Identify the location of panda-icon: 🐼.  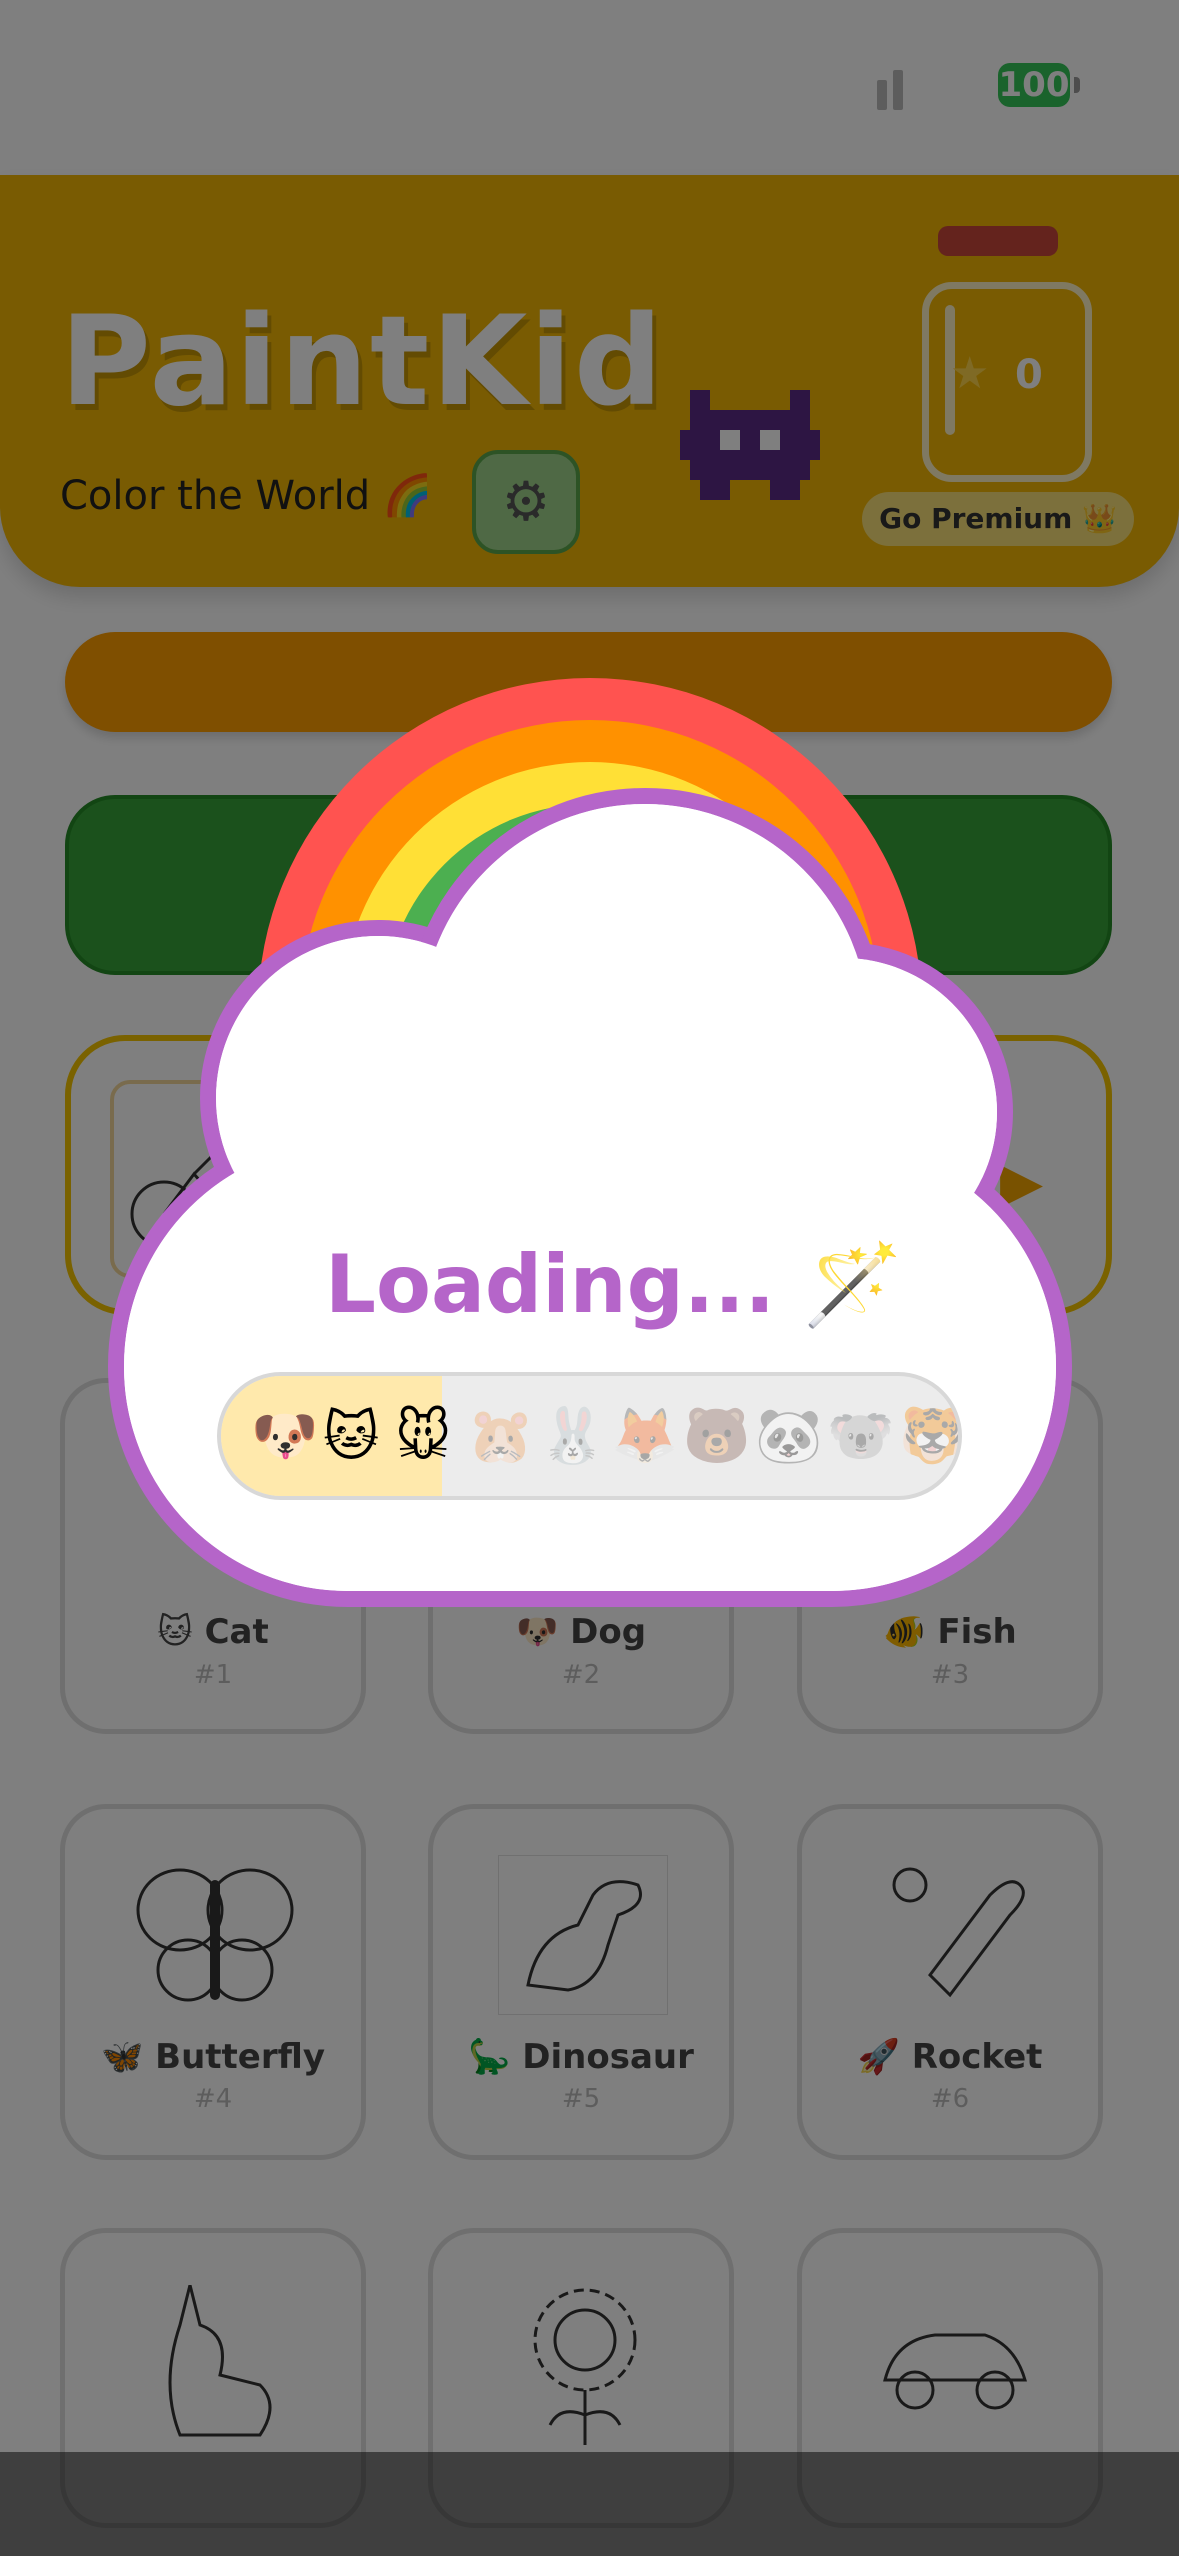
(789, 1435).